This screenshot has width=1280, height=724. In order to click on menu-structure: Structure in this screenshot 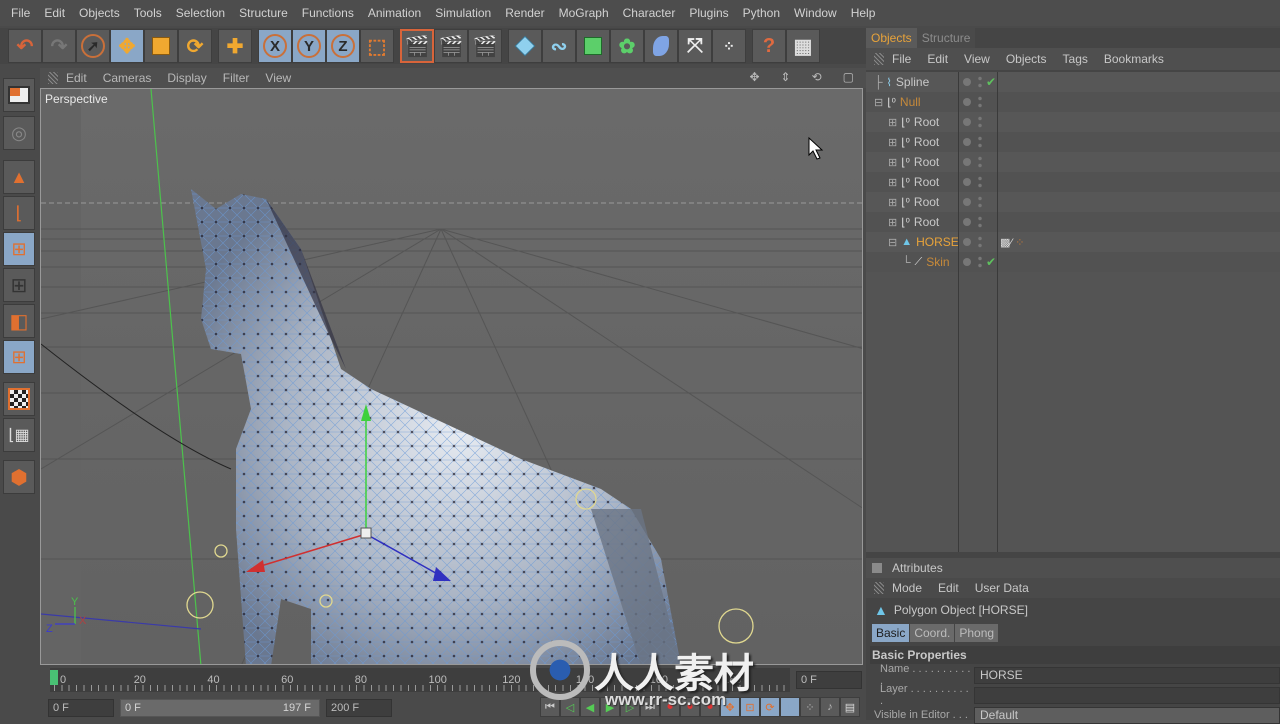, I will do `click(263, 13)`.